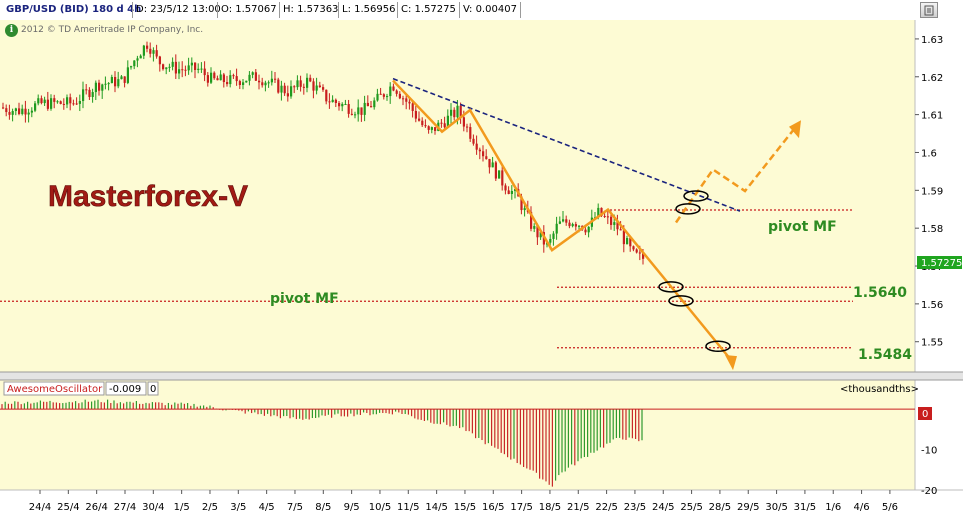  What do you see at coordinates (490, 9) in the screenshot?
I see `volume-label: V: 0.00407` at bounding box center [490, 9].